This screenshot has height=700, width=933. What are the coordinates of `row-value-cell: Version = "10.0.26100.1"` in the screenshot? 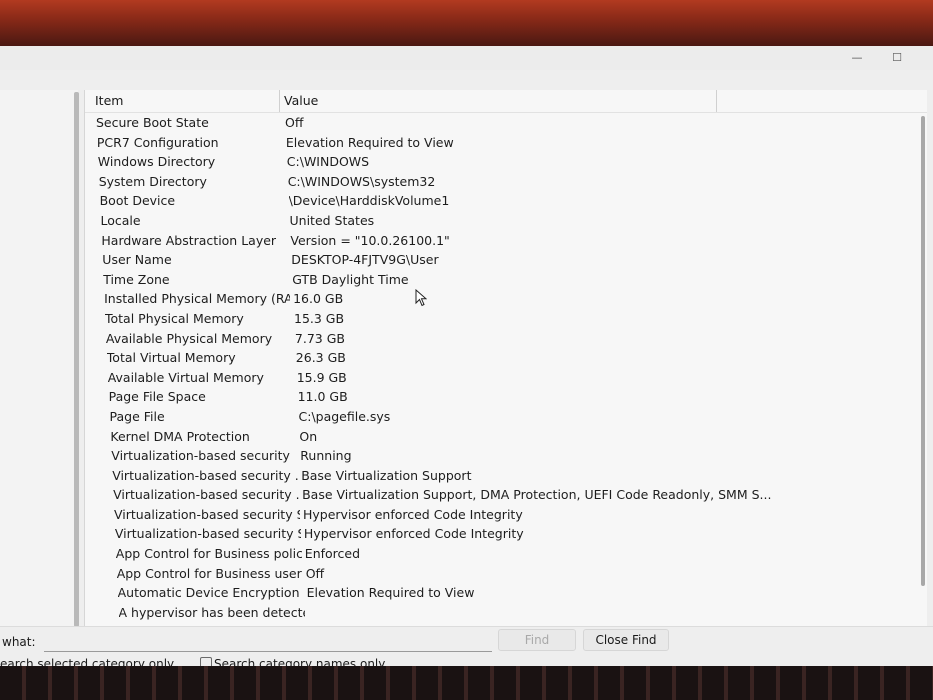 It's located at (370, 240).